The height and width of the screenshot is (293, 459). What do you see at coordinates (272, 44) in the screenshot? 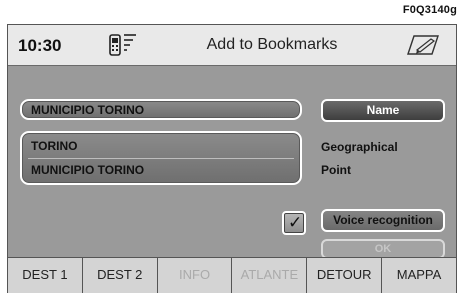
I see `page-title: Add to Bookmarks` at bounding box center [272, 44].